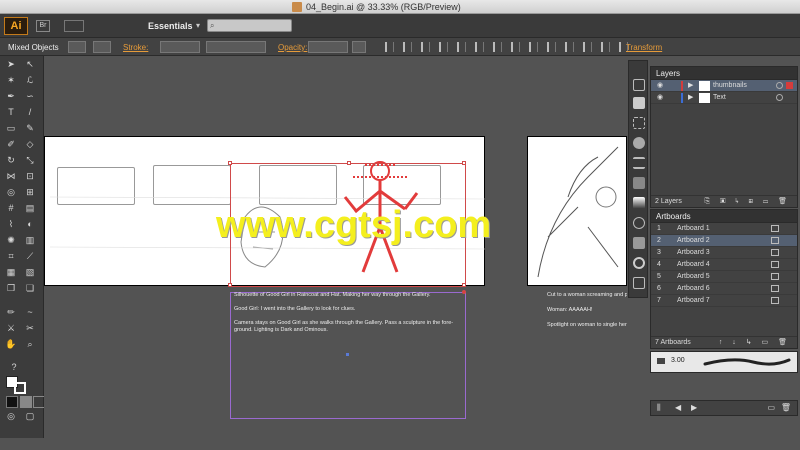  I want to click on variable-width-field, so click(236, 47).